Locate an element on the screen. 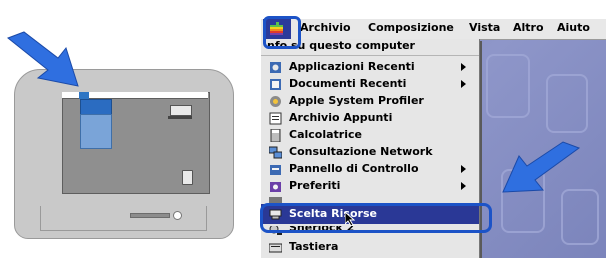 This screenshot has width=606, height=258. menu-item-label: Applicazioni Recenti is located at coordinates (352, 66).